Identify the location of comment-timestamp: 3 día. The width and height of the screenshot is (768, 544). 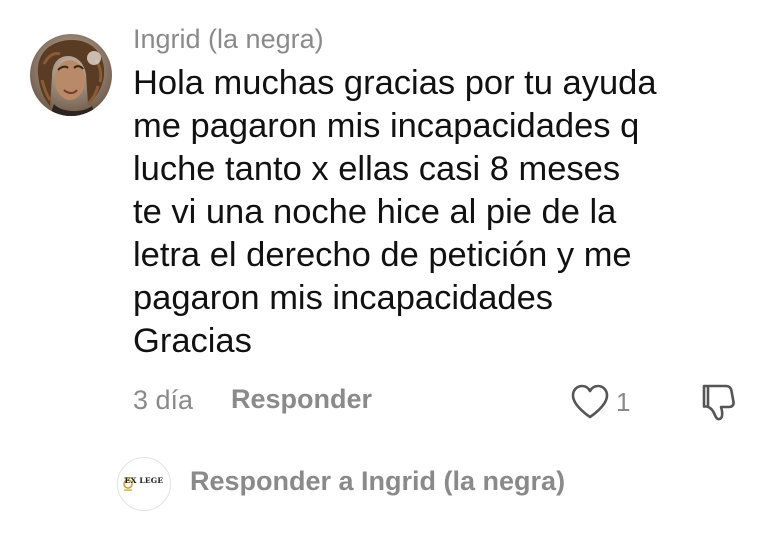
(163, 400).